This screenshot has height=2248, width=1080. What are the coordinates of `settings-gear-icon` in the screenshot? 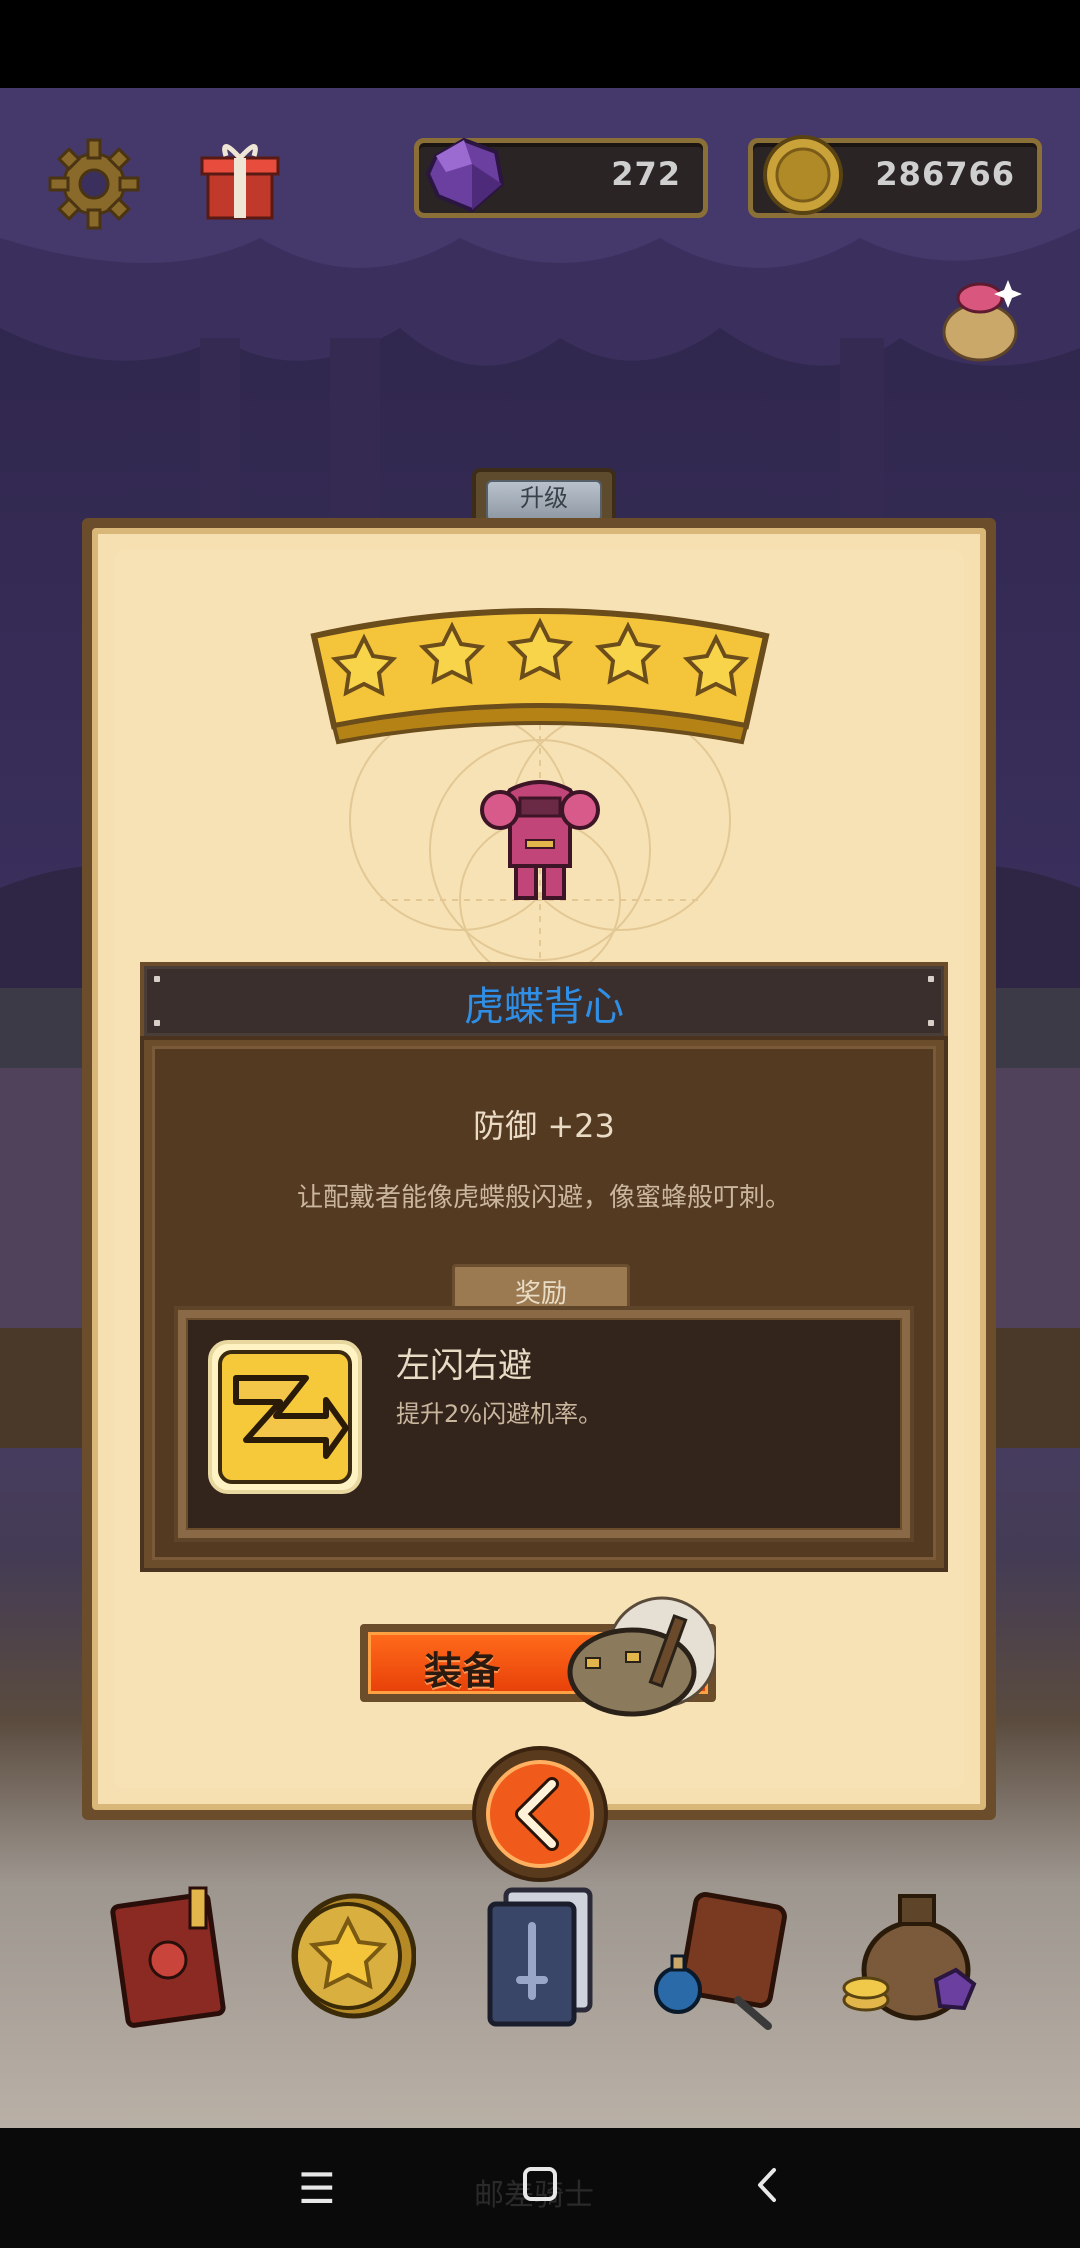 It's located at (94, 184).